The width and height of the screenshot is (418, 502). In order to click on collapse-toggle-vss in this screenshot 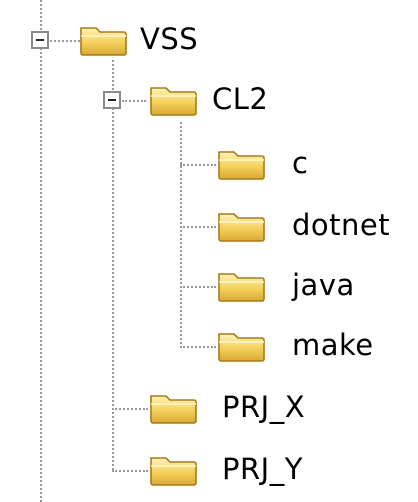, I will do `click(40, 40)`.